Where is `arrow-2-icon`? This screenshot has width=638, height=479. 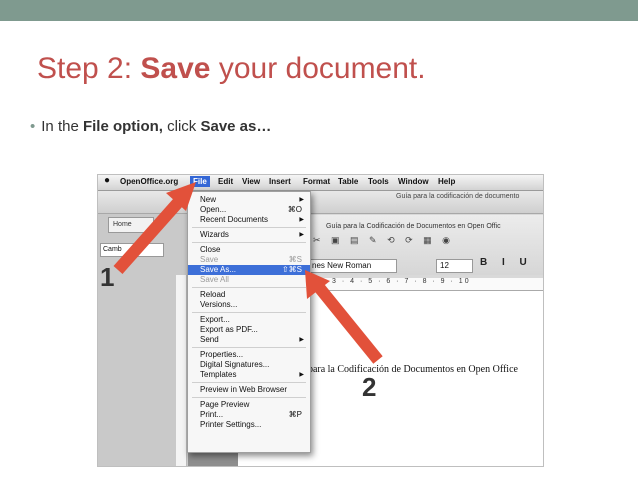 arrow-2-icon is located at coordinates (344, 317).